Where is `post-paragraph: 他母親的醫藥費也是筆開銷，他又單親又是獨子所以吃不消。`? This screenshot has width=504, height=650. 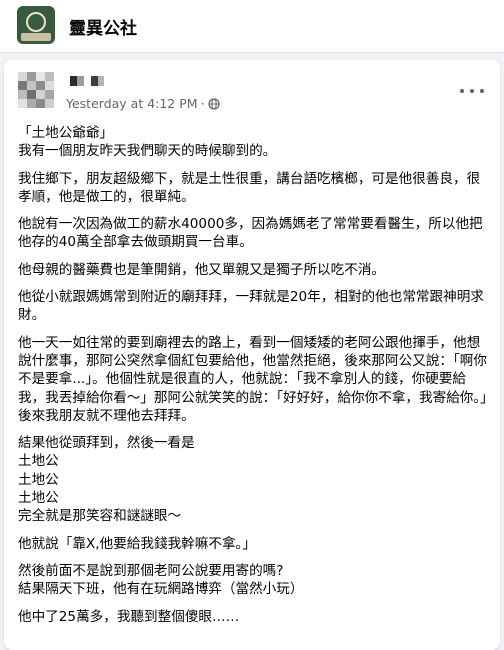 post-paragraph: 他母親的醫藥費也是筆開銷，他又單親又是獨子所以吃不消。 is located at coordinates (202, 269).